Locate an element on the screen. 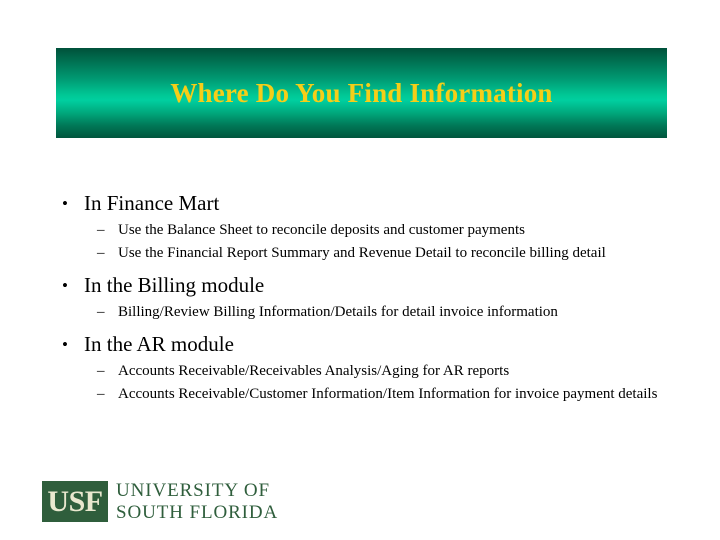 This screenshot has width=720, height=540. bullet-heading: • In the Billing module is located at coordinates (366, 285).